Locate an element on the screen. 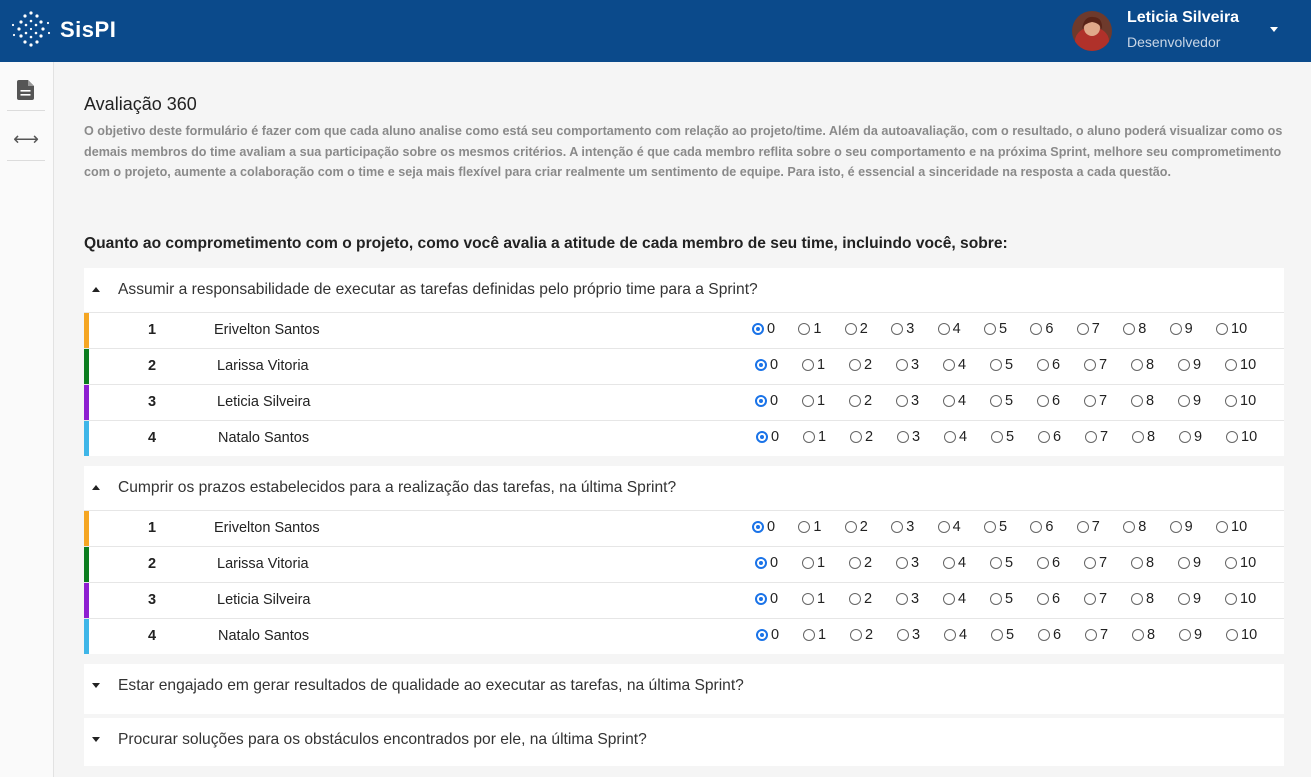 The height and width of the screenshot is (777, 1311). rating-option: 6 is located at coordinates (1049, 635).